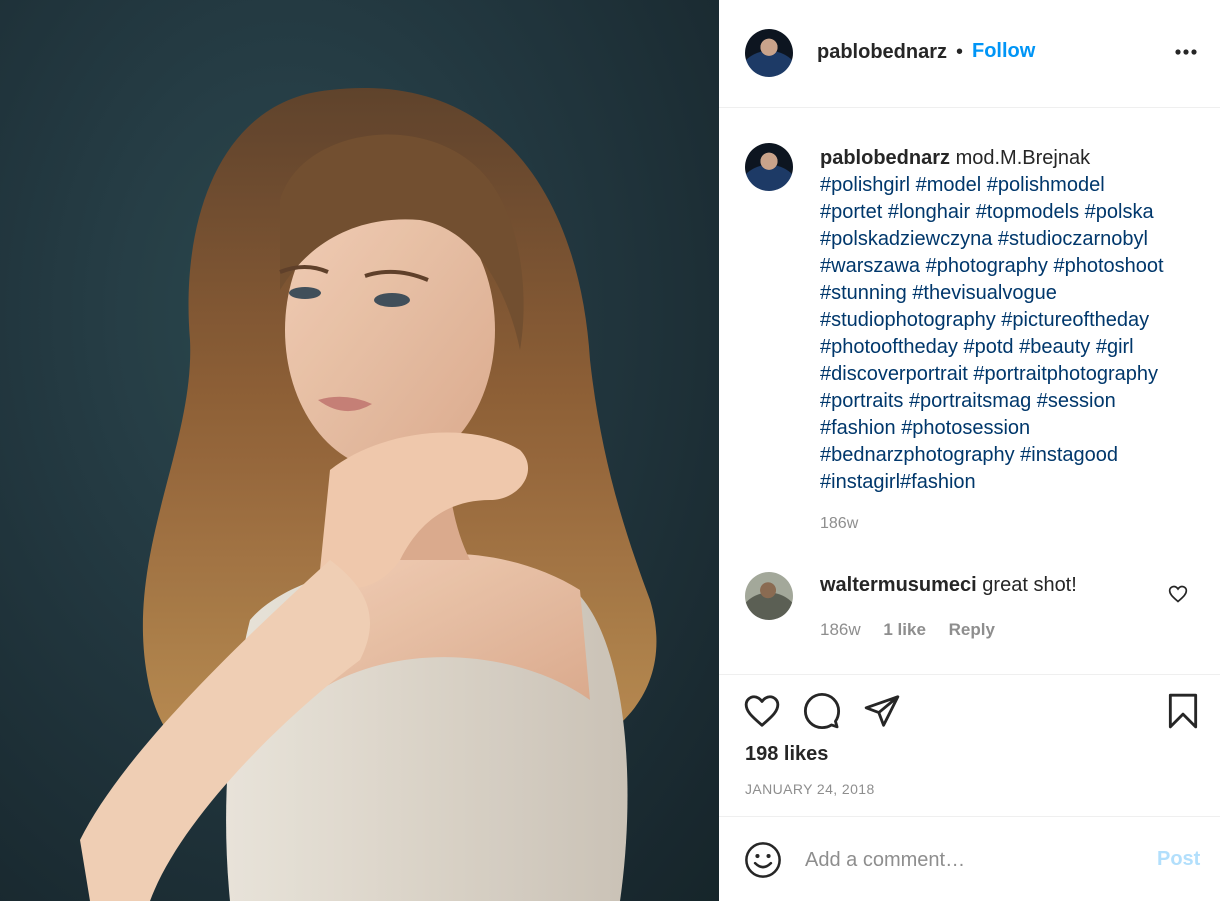 Image resolution: width=1220 pixels, height=901 pixels. What do you see at coordinates (1065, 374) in the screenshot?
I see `hashtag: #portraitphotography` at bounding box center [1065, 374].